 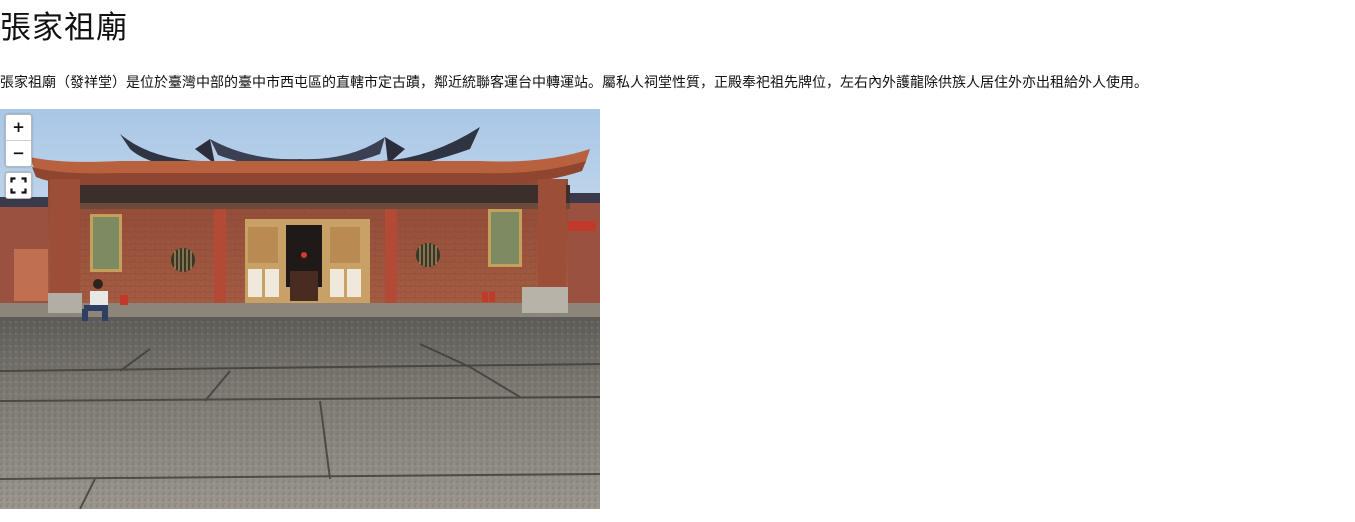 I want to click on fullscreen-icon, so click(x=18, y=185).